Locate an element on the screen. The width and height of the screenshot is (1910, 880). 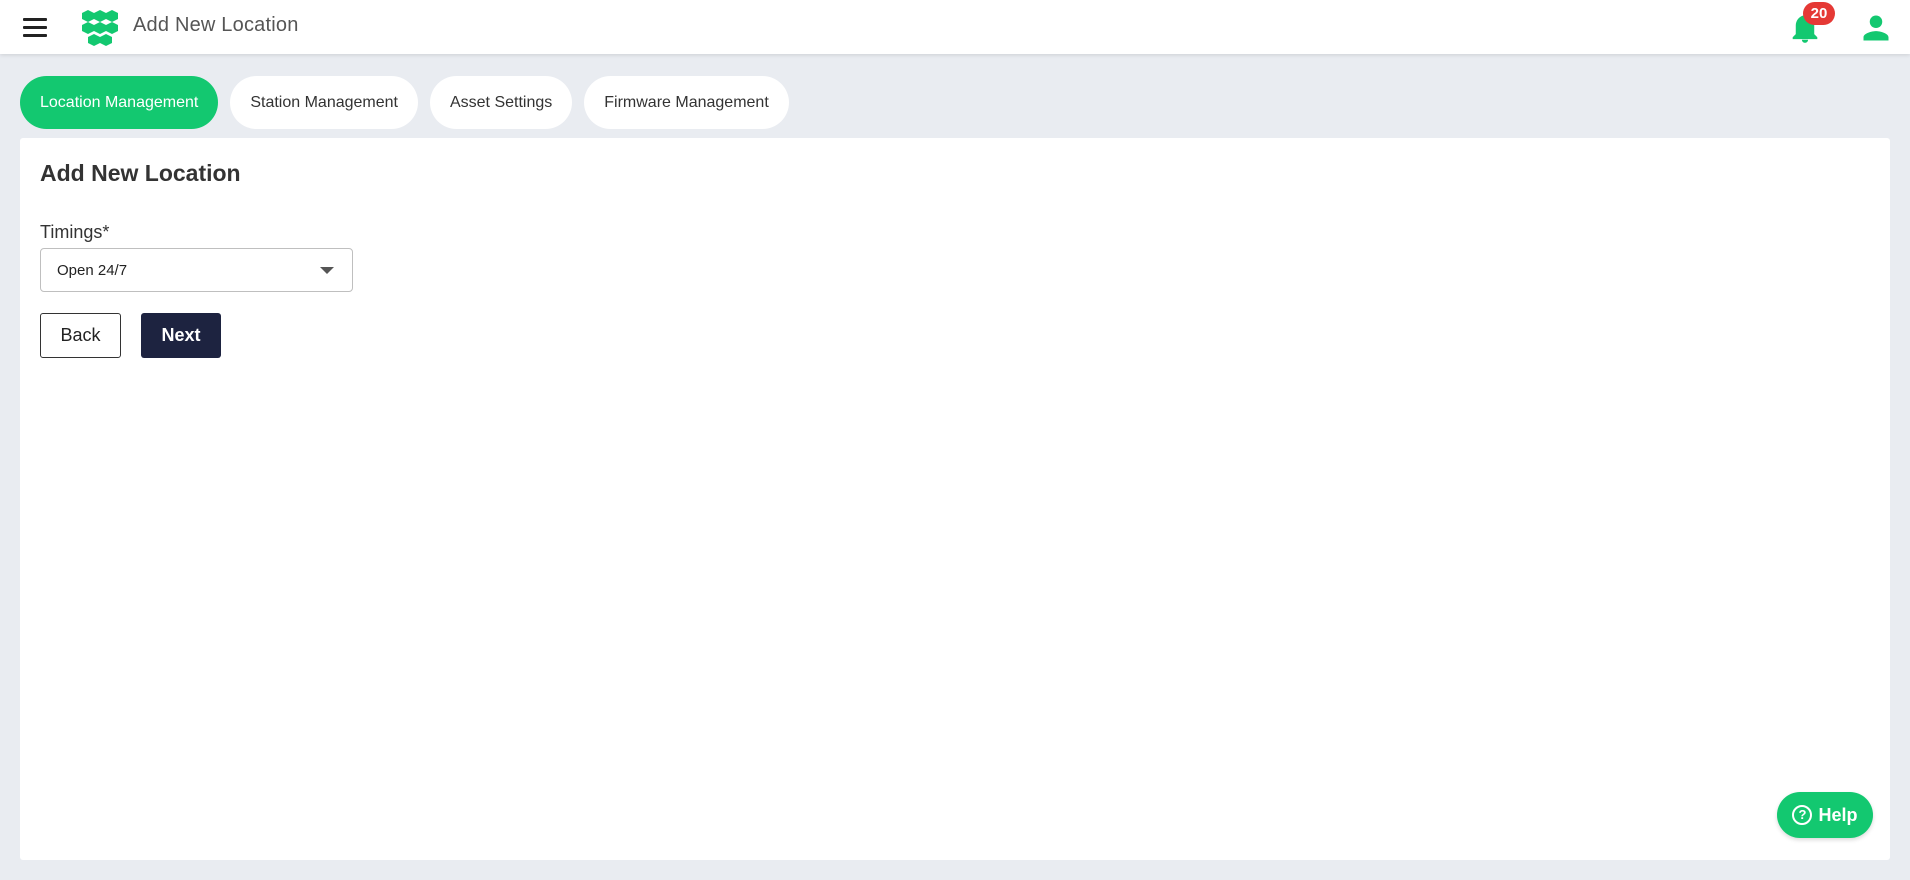
page-title: Add New Location is located at coordinates (140, 173).